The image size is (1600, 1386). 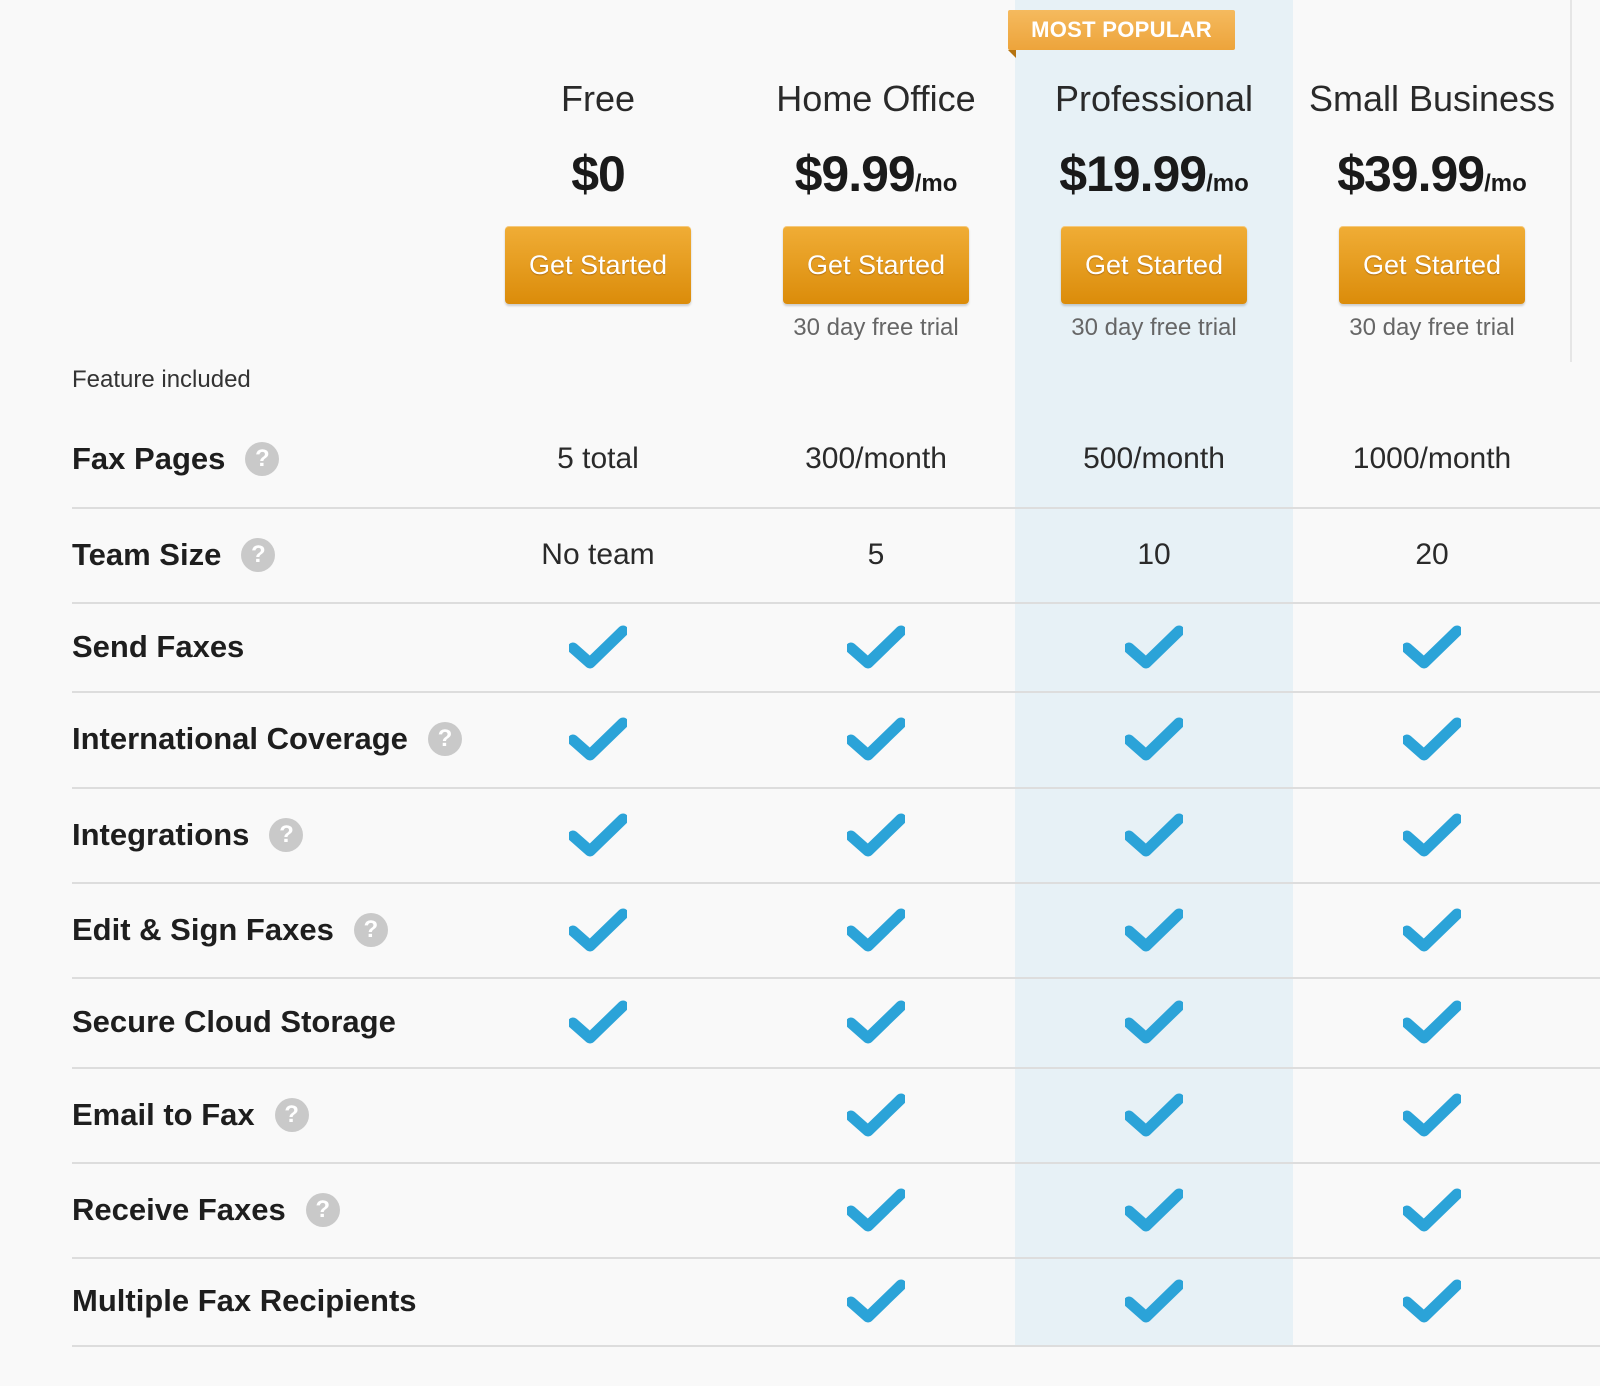 I want to click on feature-row: Secure Cloud Storage, so click(x=836, y=1023).